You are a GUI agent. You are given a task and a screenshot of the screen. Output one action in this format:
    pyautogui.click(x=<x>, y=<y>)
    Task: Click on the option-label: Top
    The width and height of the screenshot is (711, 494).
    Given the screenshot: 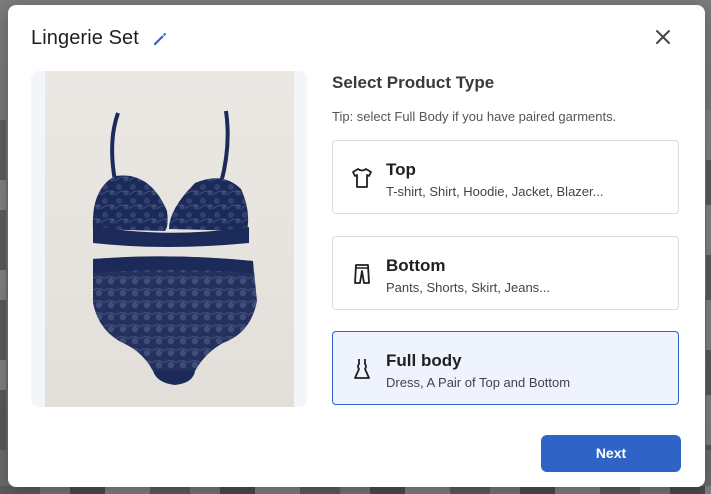 What is the action you would take?
    pyautogui.click(x=401, y=169)
    